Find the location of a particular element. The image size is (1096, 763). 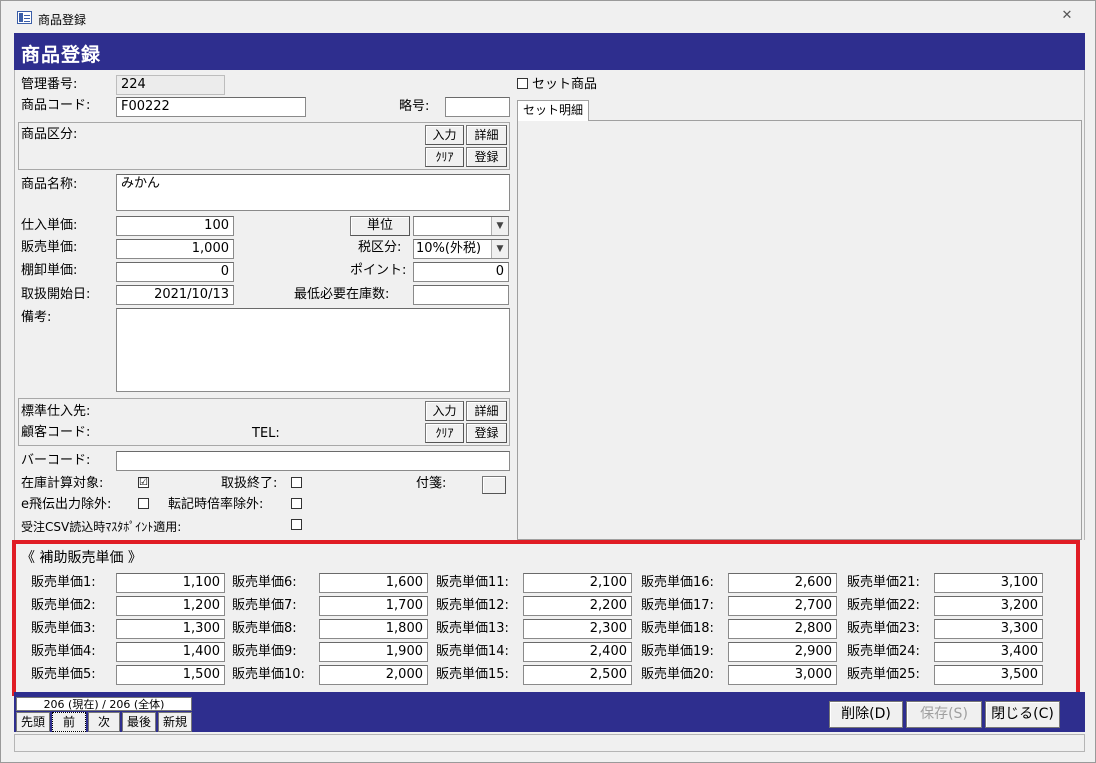

status-bar is located at coordinates (549, 743).